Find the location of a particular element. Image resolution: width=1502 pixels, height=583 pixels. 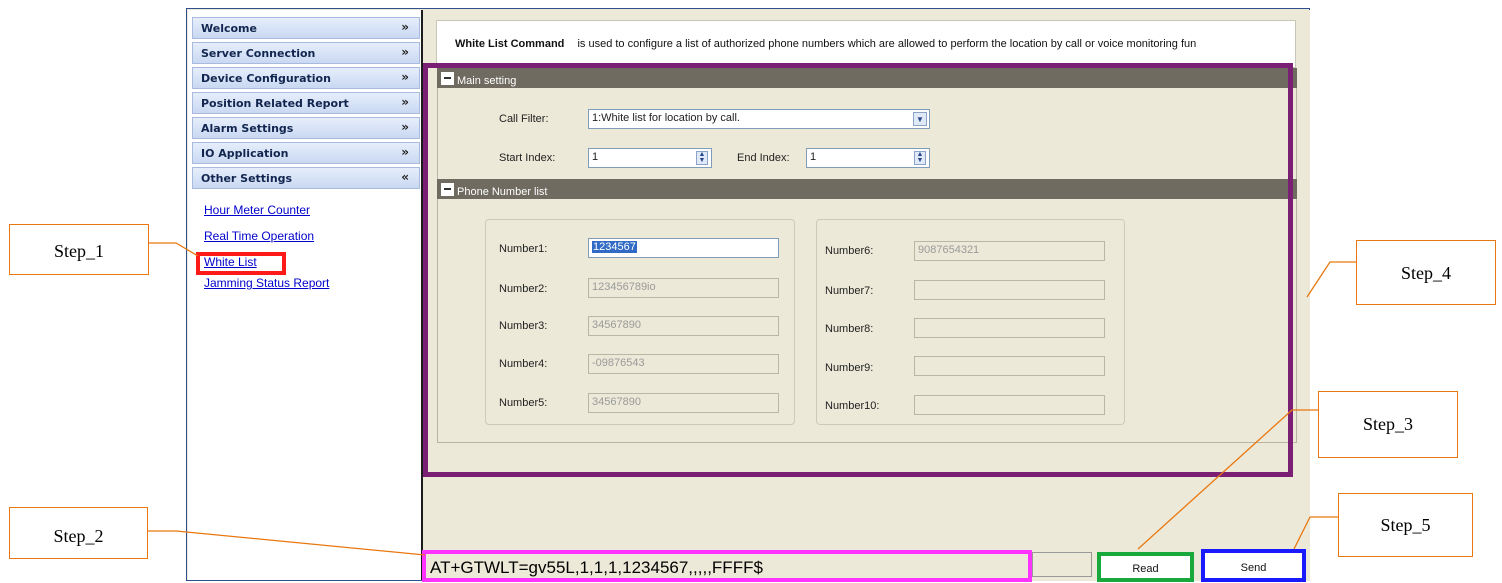

step1-callout: Step_1 is located at coordinates (79, 249).